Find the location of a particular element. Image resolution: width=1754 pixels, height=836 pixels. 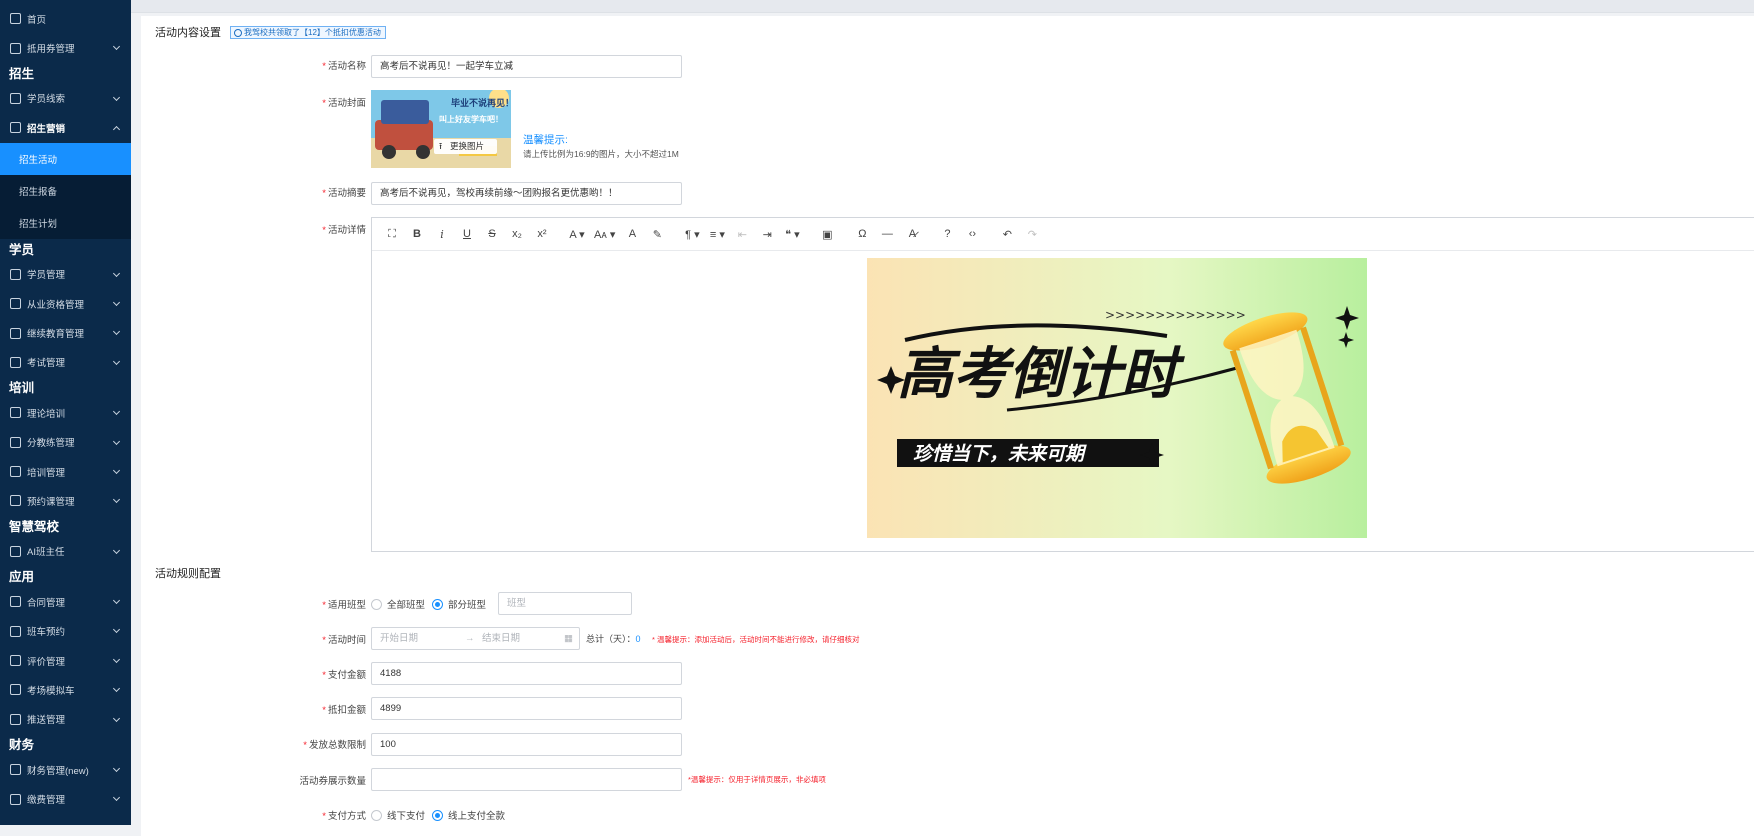

start-date-input: 开始日期 is located at coordinates (399, 638).